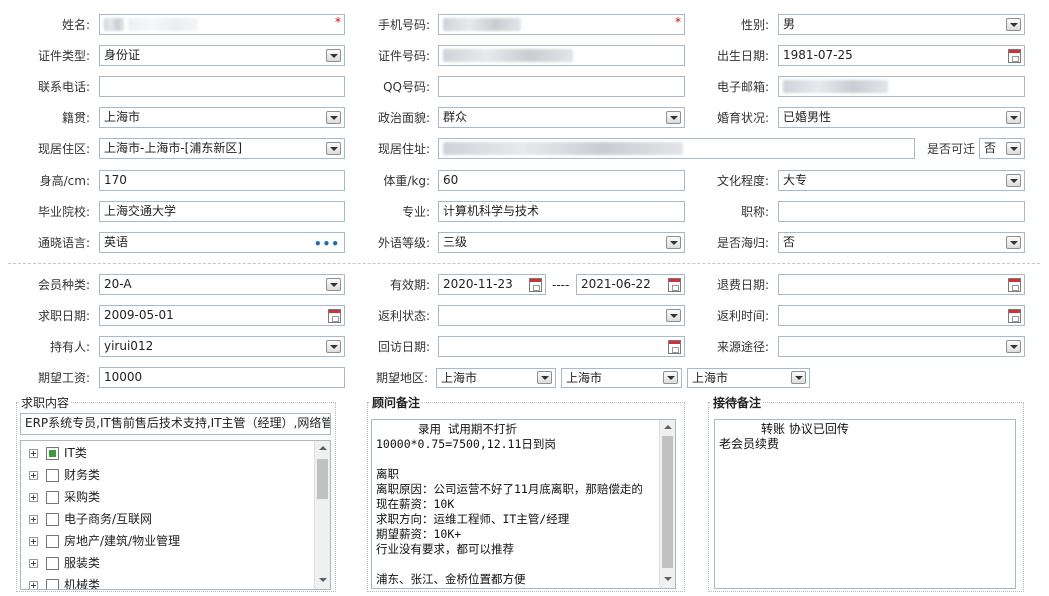 This screenshot has height=596, width=1049. I want to click on source-label: 来源途径:, so click(742, 347).